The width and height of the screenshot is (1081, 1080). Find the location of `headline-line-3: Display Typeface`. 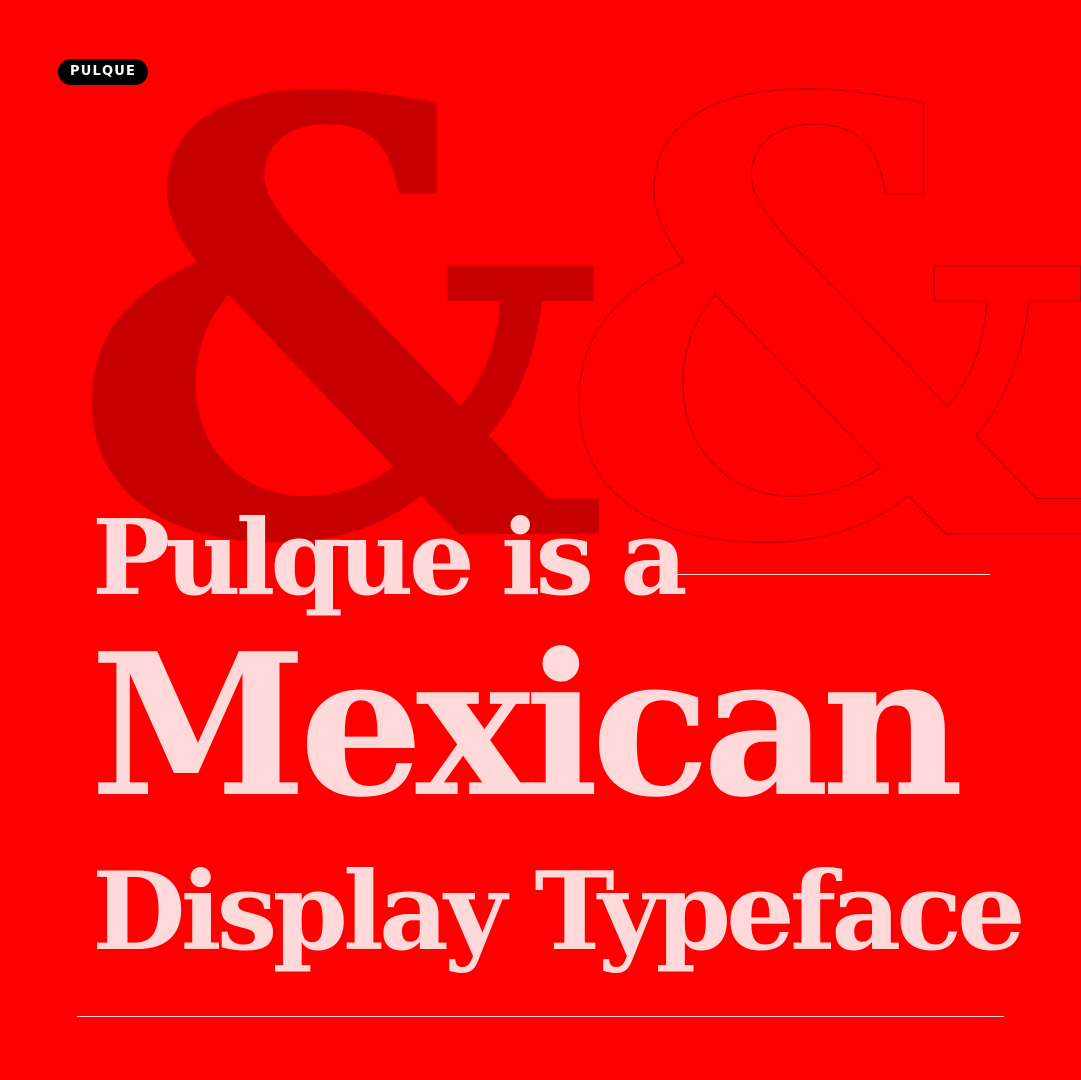

headline-line-3: Display Typeface is located at coordinates (559, 912).